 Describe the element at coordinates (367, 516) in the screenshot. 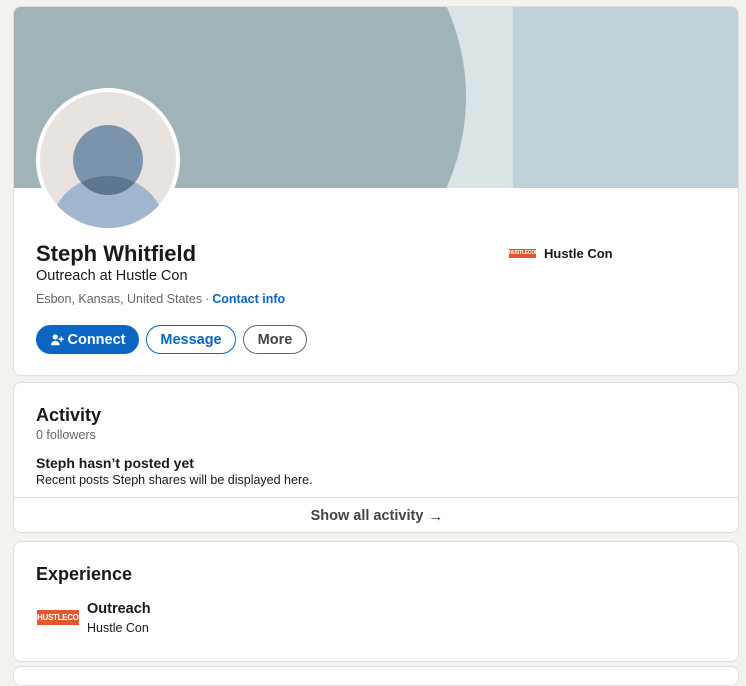

I see `show-all-activity-label: Show all activity` at that location.